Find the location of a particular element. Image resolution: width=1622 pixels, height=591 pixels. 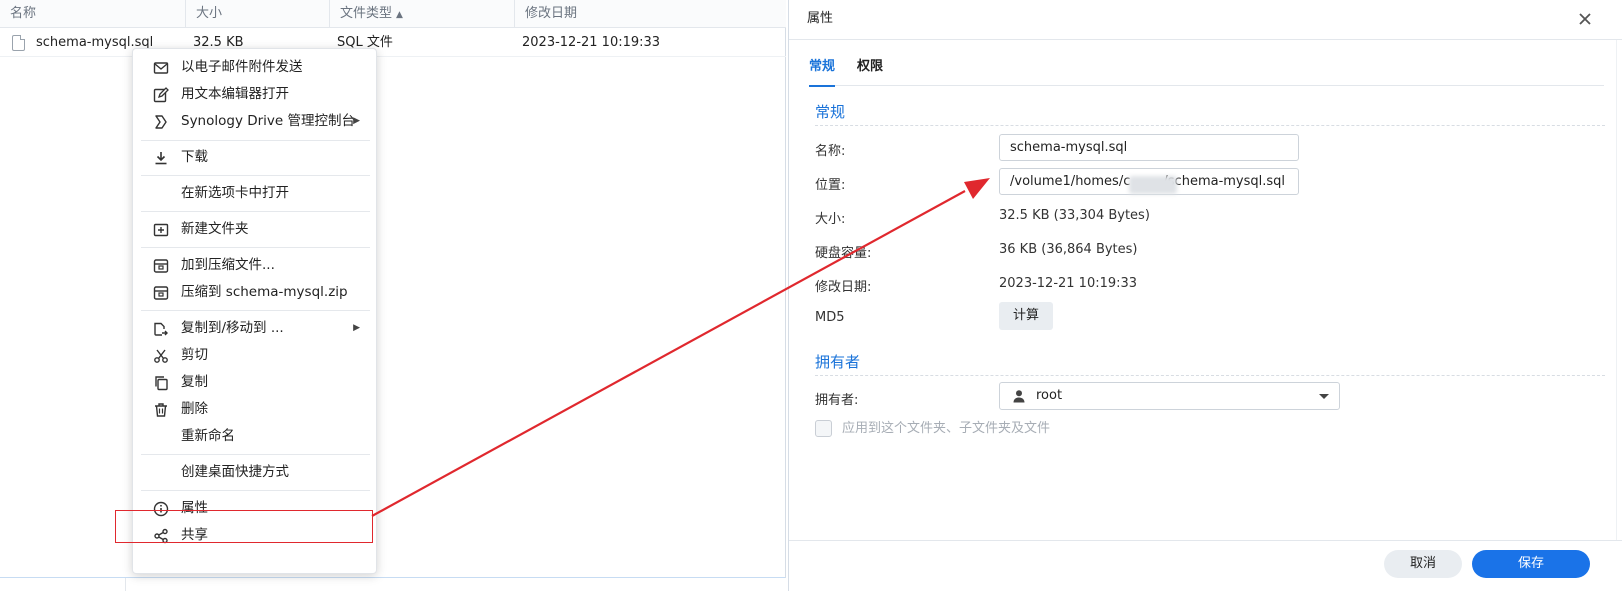

footer-divider is located at coordinates (1205, 540).